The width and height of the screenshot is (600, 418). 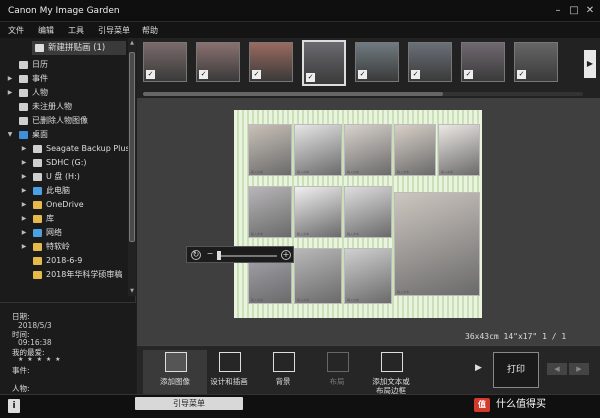 I want to click on next-page-icon: ▶, so click(x=579, y=369).